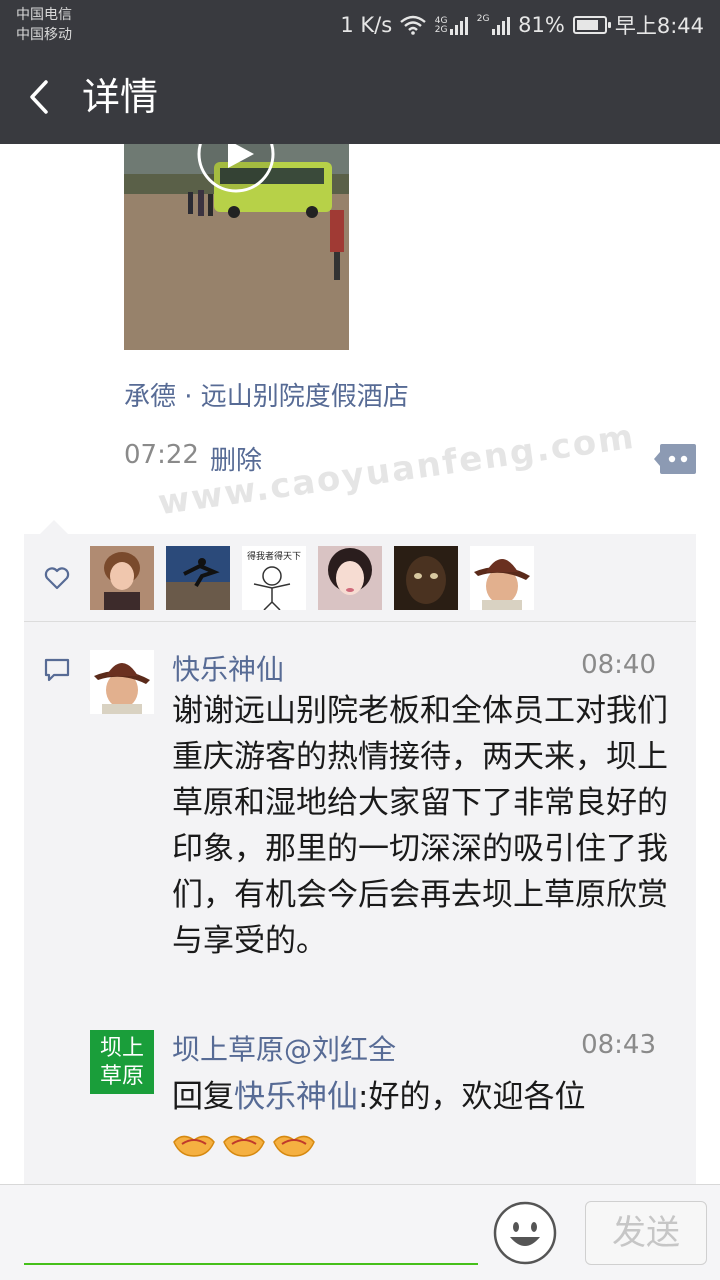 This screenshot has width=720, height=1280. Describe the element at coordinates (228, 668) in the screenshot. I see `comment-author: 快乐神仙` at that location.